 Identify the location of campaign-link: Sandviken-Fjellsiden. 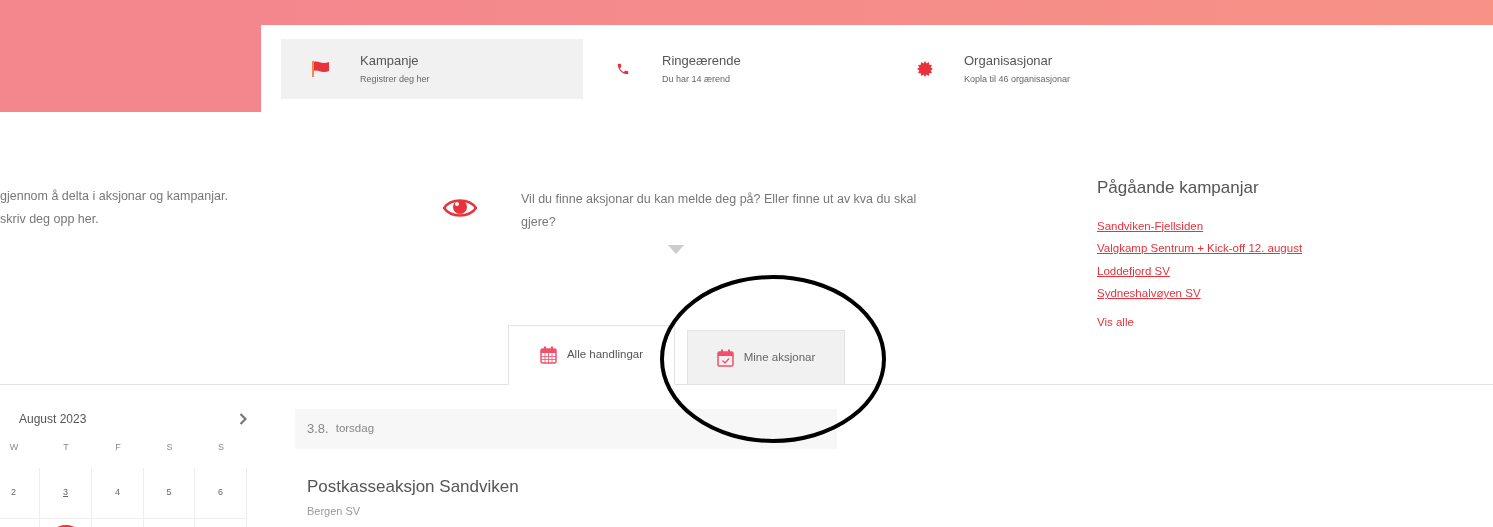
(1150, 225).